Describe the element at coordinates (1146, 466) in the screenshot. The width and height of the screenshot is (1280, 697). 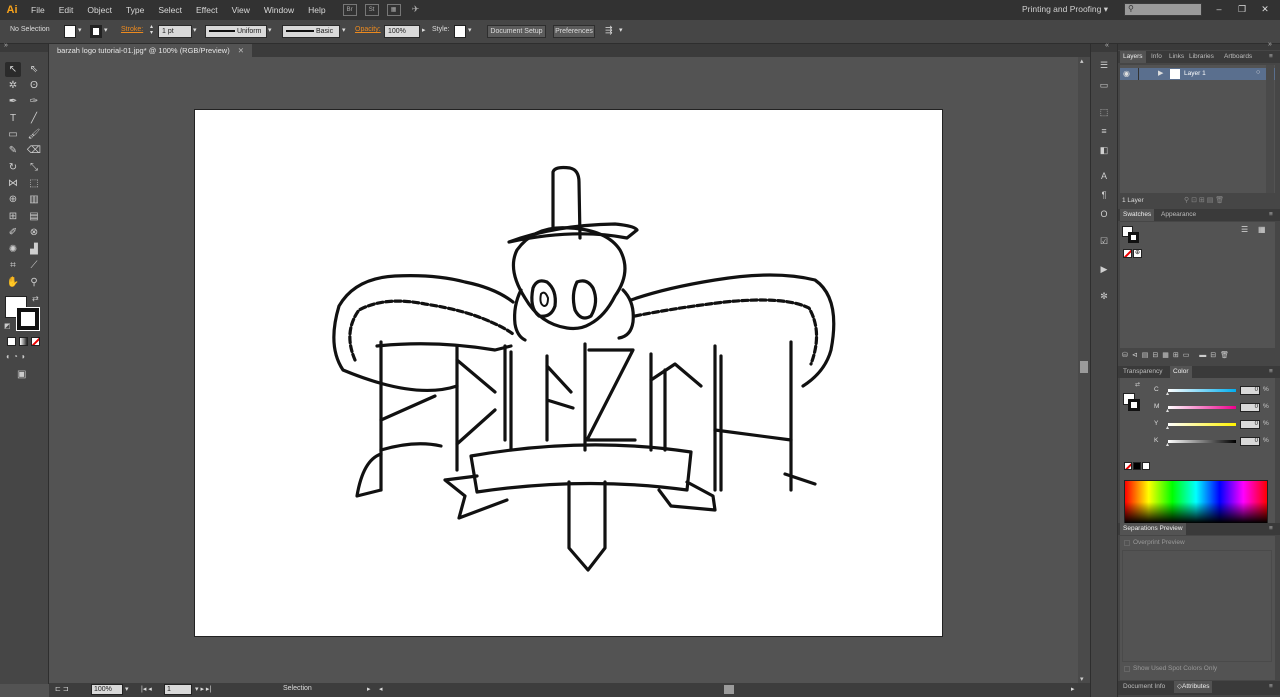
I see `white-color-swatch` at that location.